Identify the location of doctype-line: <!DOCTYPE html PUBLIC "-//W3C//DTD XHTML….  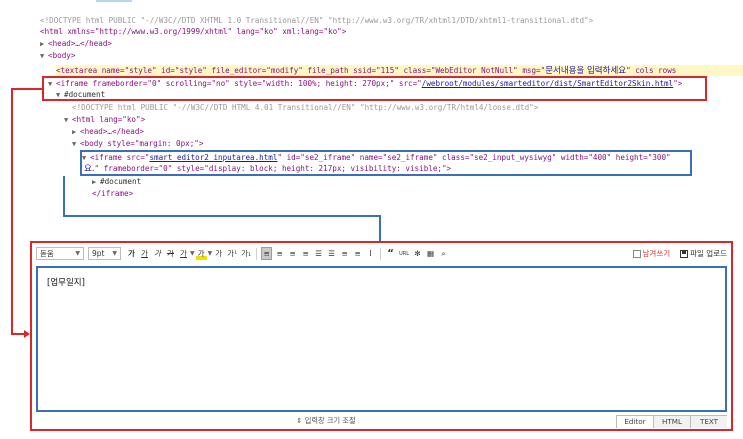
(316, 20).